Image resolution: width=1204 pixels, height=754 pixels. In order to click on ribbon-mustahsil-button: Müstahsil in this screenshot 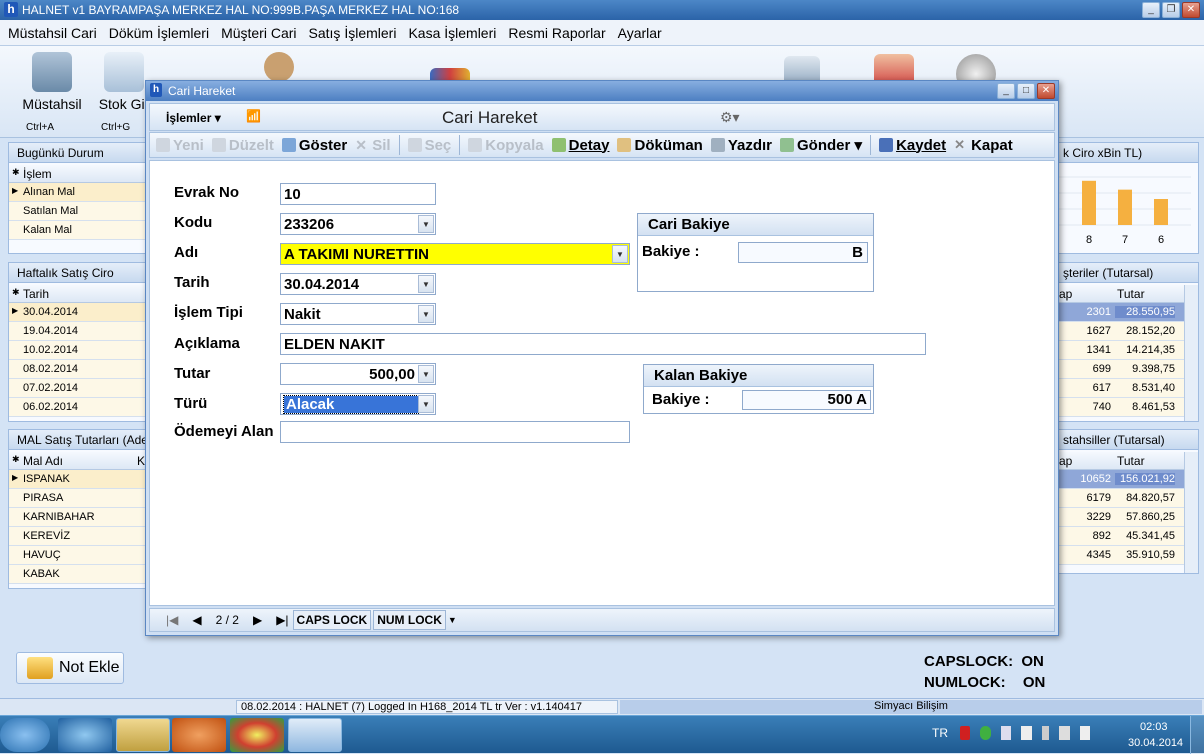, I will do `click(52, 82)`.